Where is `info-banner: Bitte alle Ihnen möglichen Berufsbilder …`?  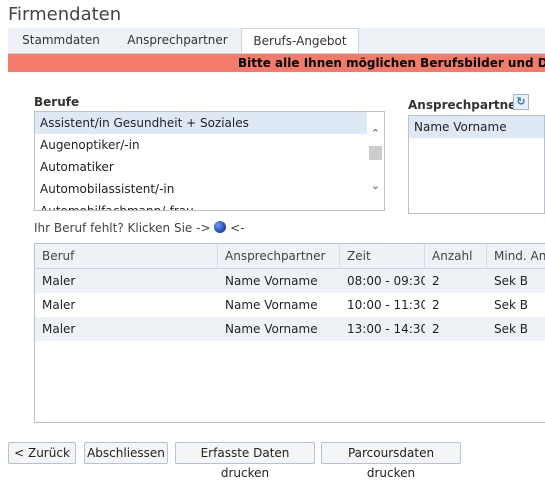 info-banner: Bitte alle Ihnen möglichen Berufsbilder … is located at coordinates (276, 63).